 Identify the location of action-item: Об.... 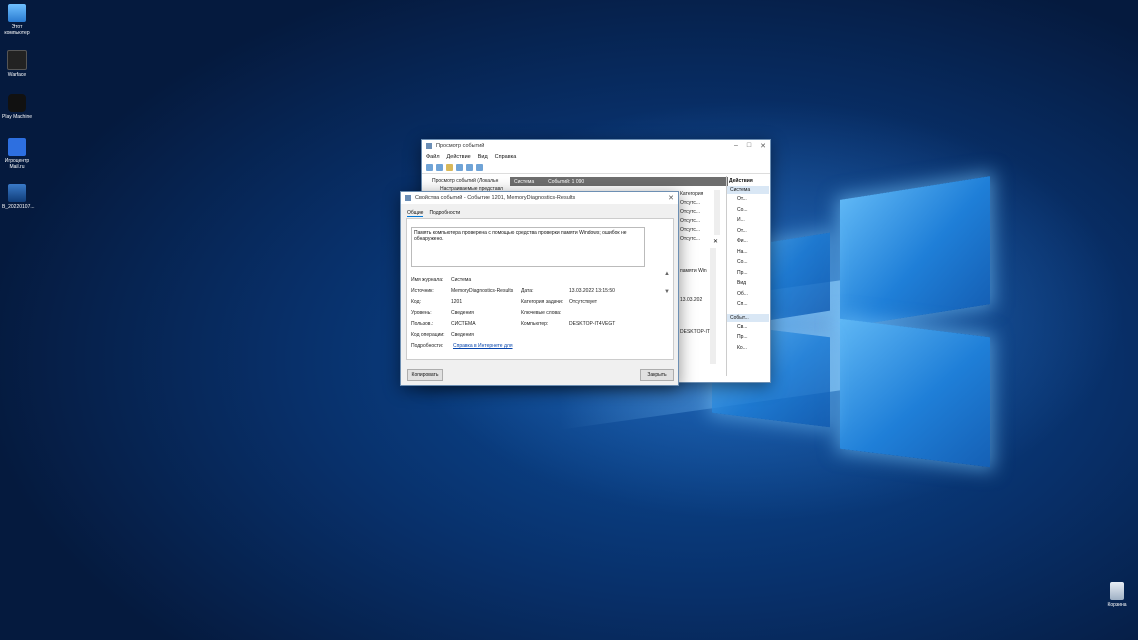
(753, 294).